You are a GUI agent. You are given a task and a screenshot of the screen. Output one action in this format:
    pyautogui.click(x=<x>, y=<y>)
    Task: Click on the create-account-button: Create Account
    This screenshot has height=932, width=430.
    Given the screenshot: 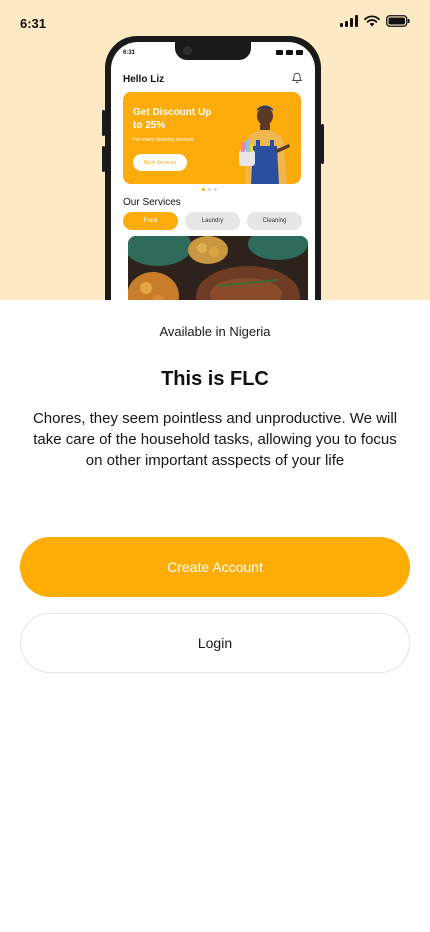 What is the action you would take?
    pyautogui.click(x=215, y=567)
    